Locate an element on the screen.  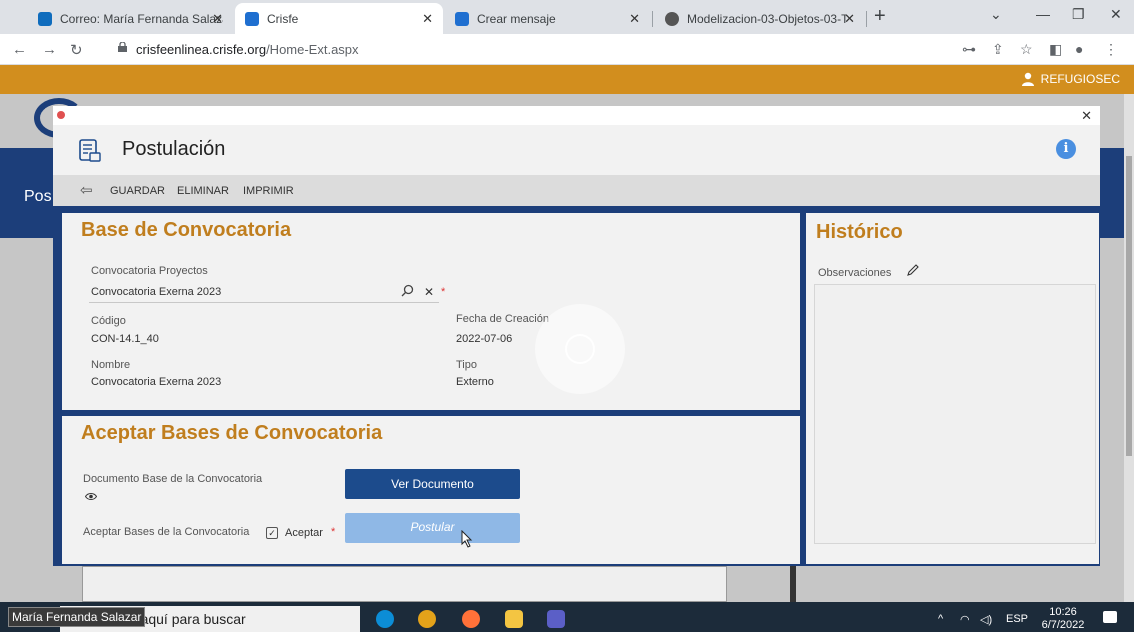
pencil-icon is located at coordinates (913, 270).